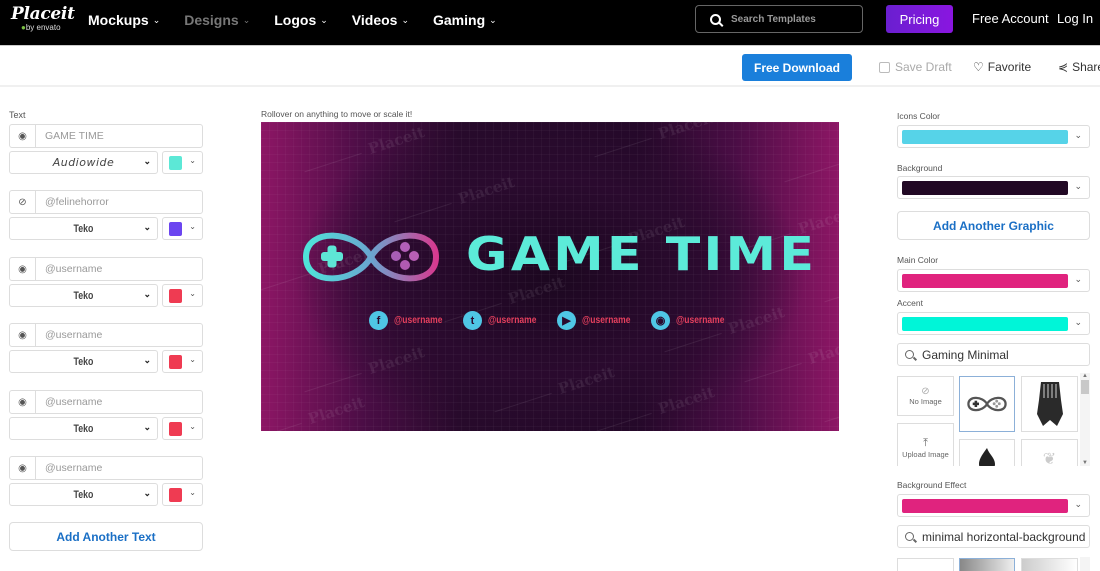  I want to click on social-facebook: f @username, so click(410, 320).